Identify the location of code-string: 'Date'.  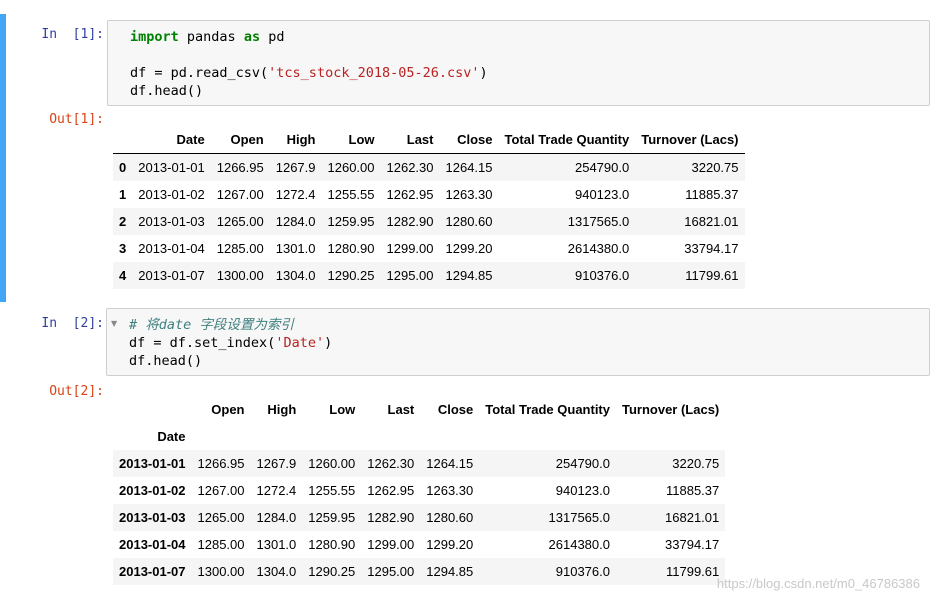
(300, 343).